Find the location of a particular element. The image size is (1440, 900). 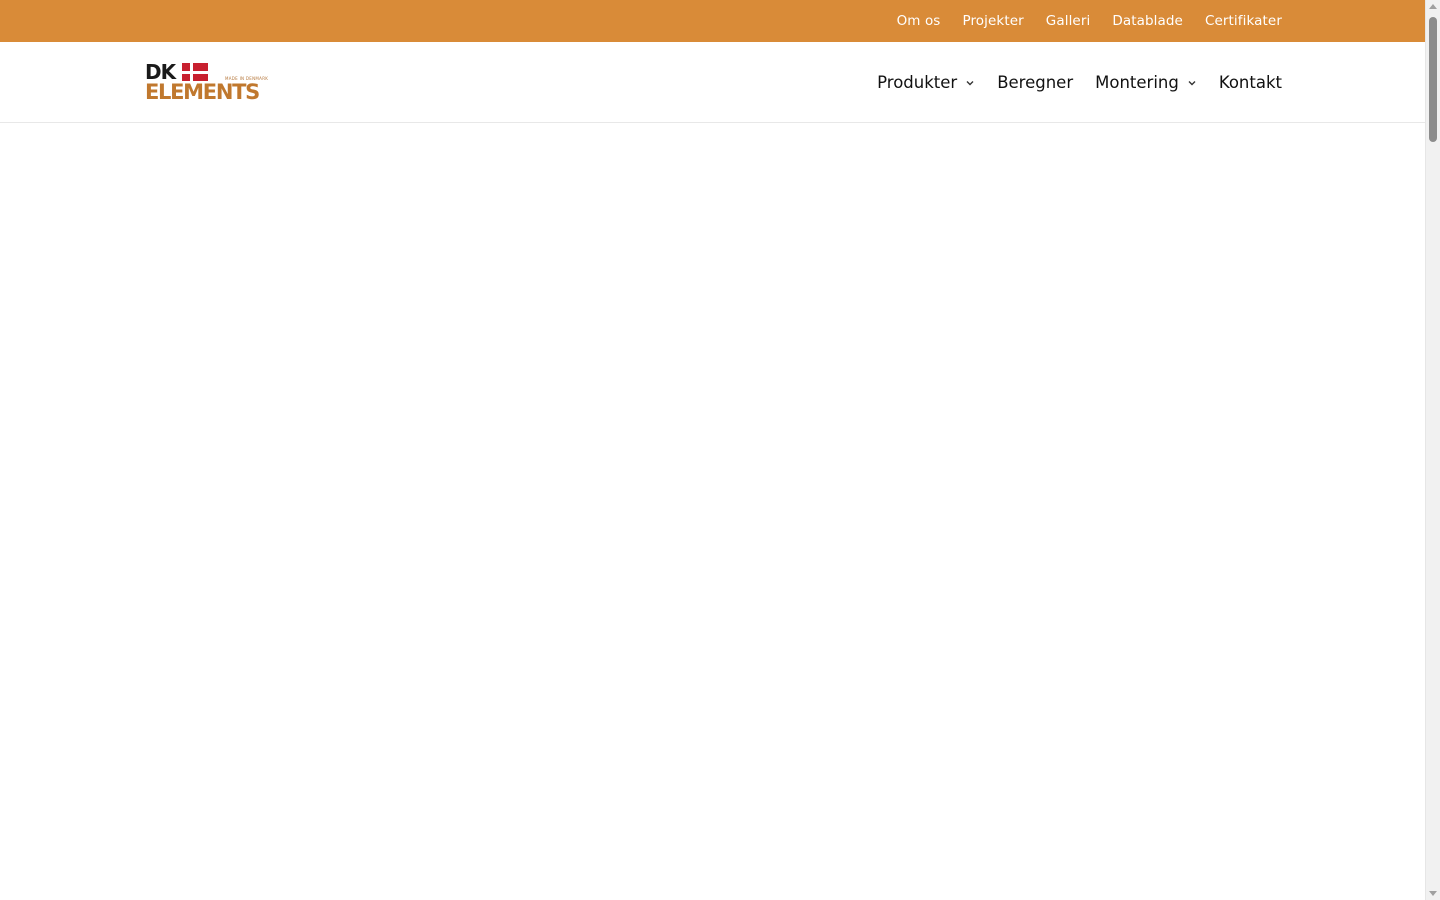

nav-item-produkter: Produkter is located at coordinates (926, 82).